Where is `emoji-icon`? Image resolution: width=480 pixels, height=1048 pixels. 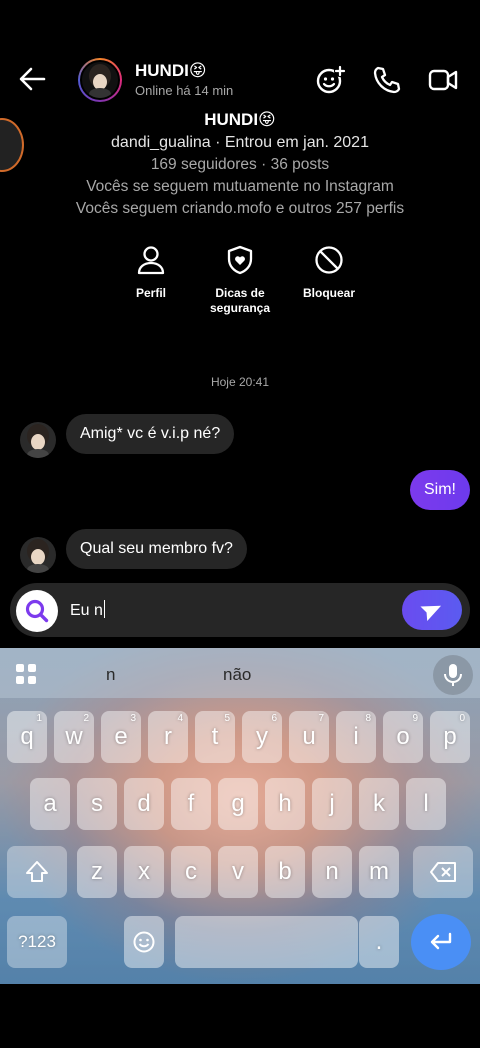
emoji-icon is located at coordinates (144, 942).